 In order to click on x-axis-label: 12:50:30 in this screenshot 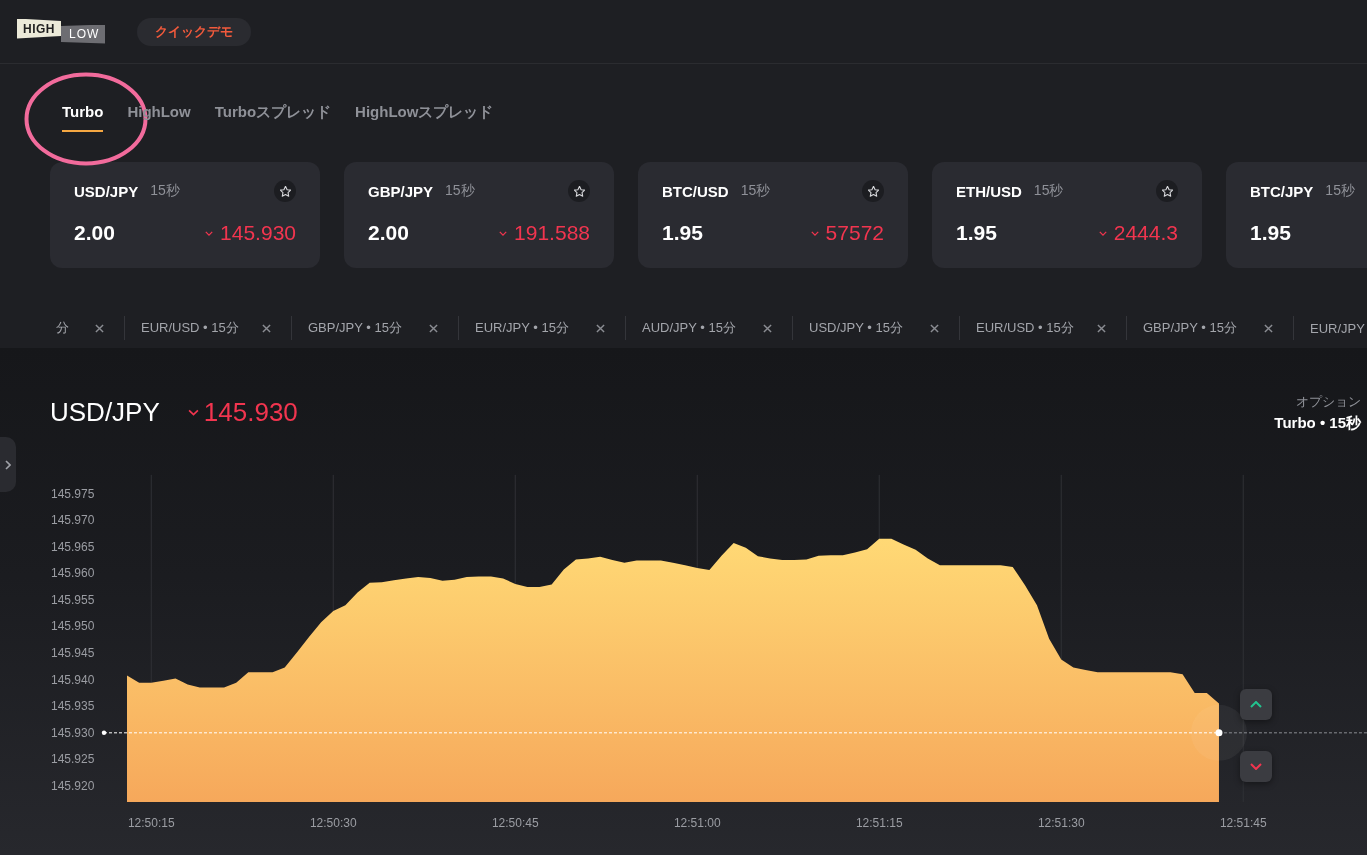, I will do `click(333, 823)`.